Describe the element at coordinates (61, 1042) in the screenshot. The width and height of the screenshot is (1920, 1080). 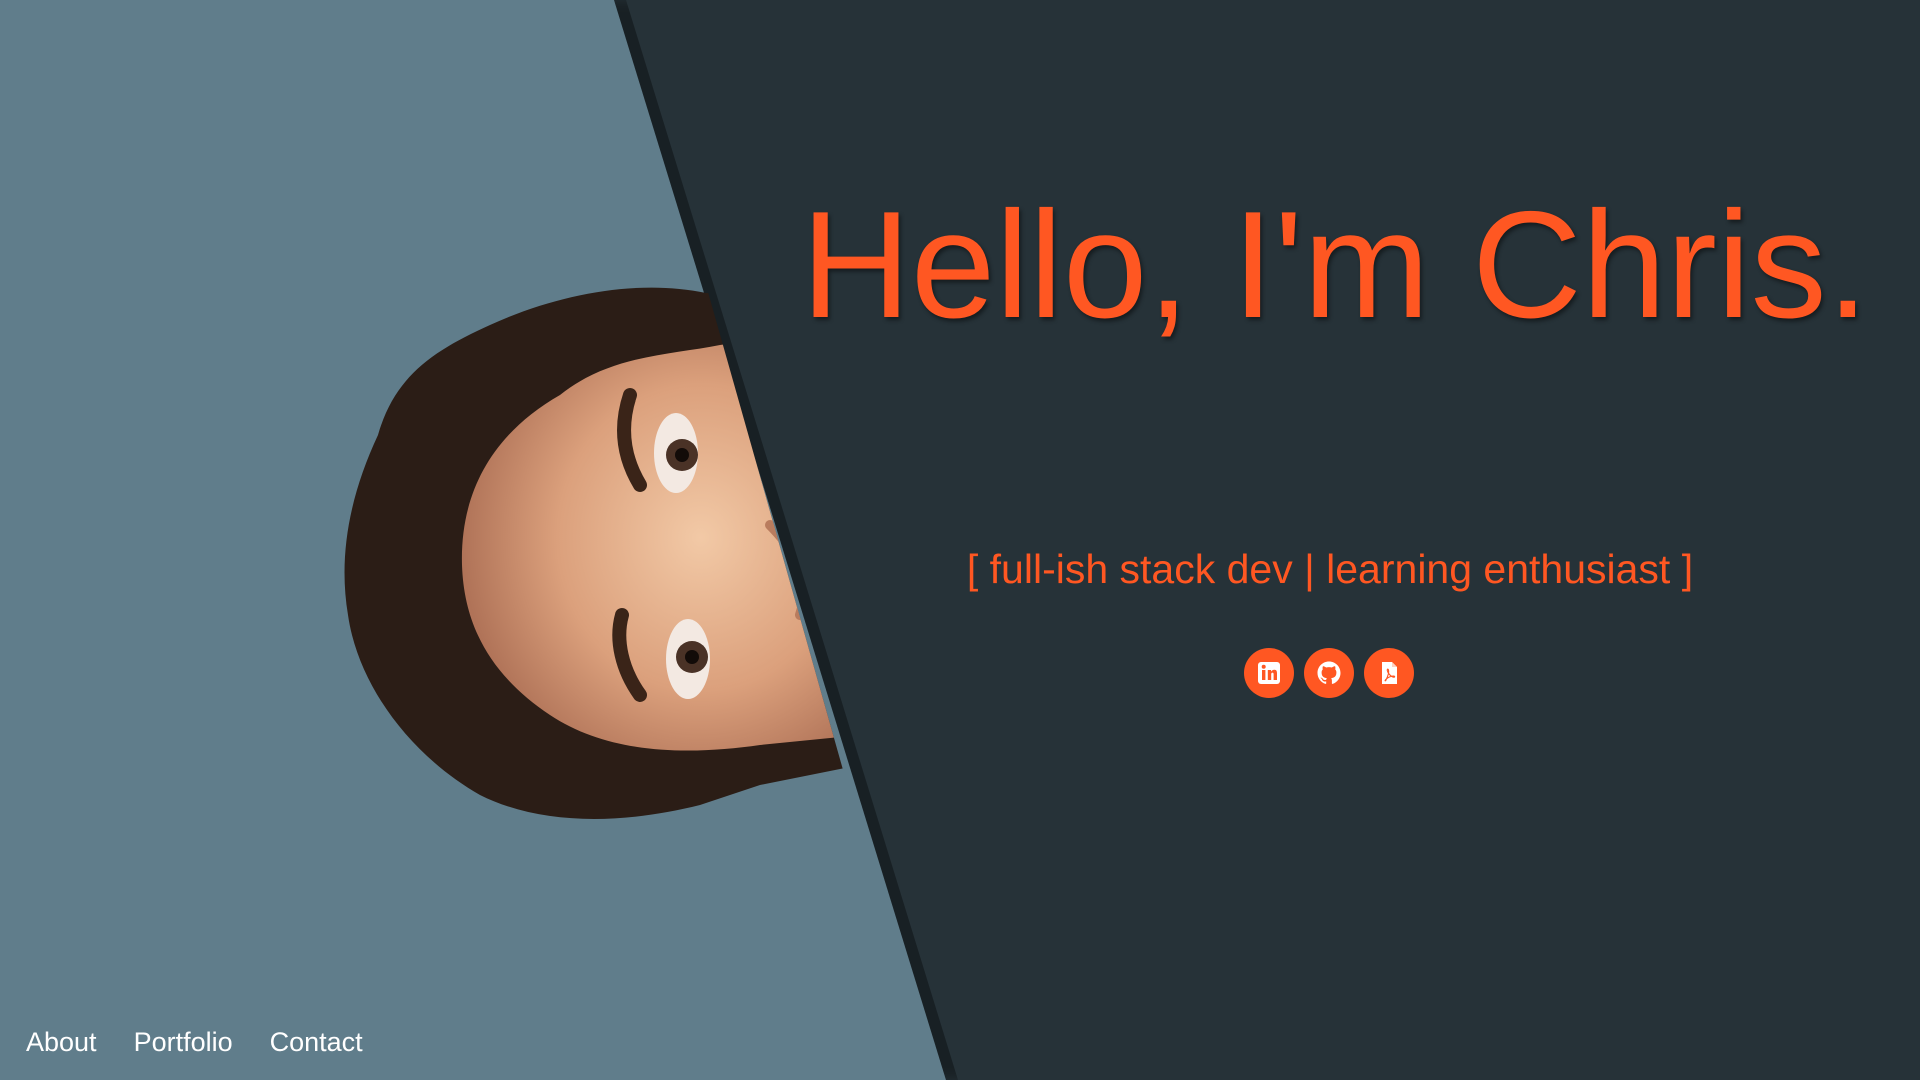
I see `nav-about: About` at that location.